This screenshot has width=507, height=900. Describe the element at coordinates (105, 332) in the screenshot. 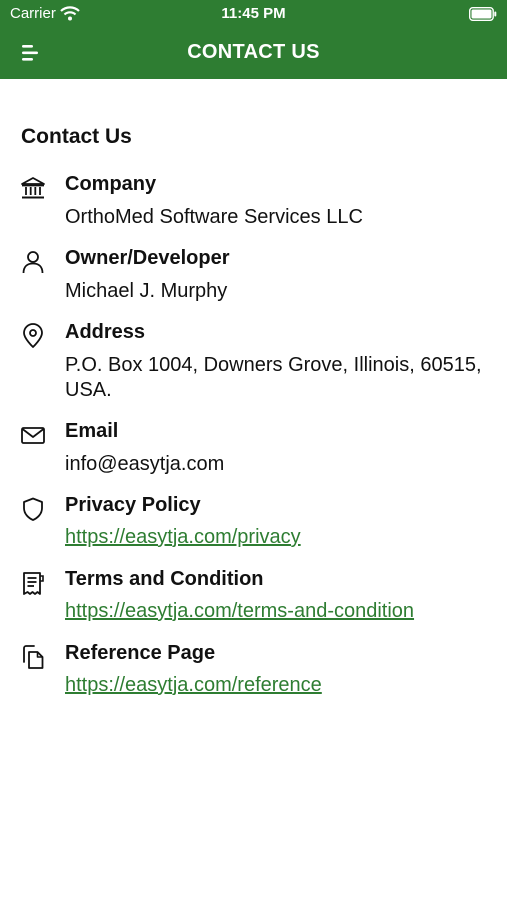

I see `address-label: Address` at that location.